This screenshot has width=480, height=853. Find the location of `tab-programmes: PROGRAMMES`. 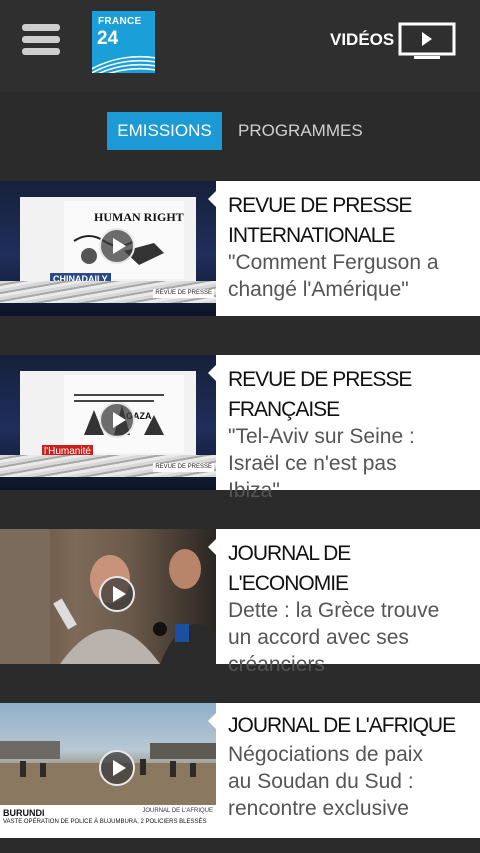

tab-programmes: PROGRAMMES is located at coordinates (300, 131).